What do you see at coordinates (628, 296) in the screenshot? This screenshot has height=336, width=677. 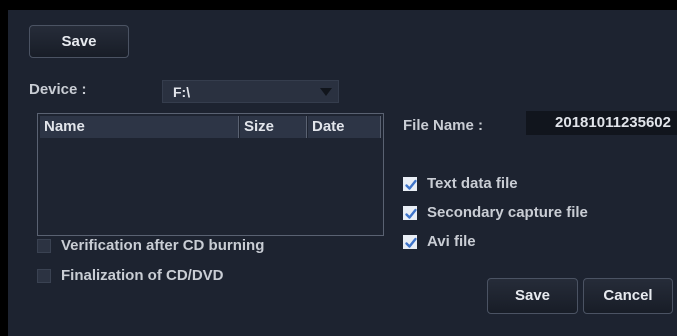 I see `cancel-button: Cancel` at bounding box center [628, 296].